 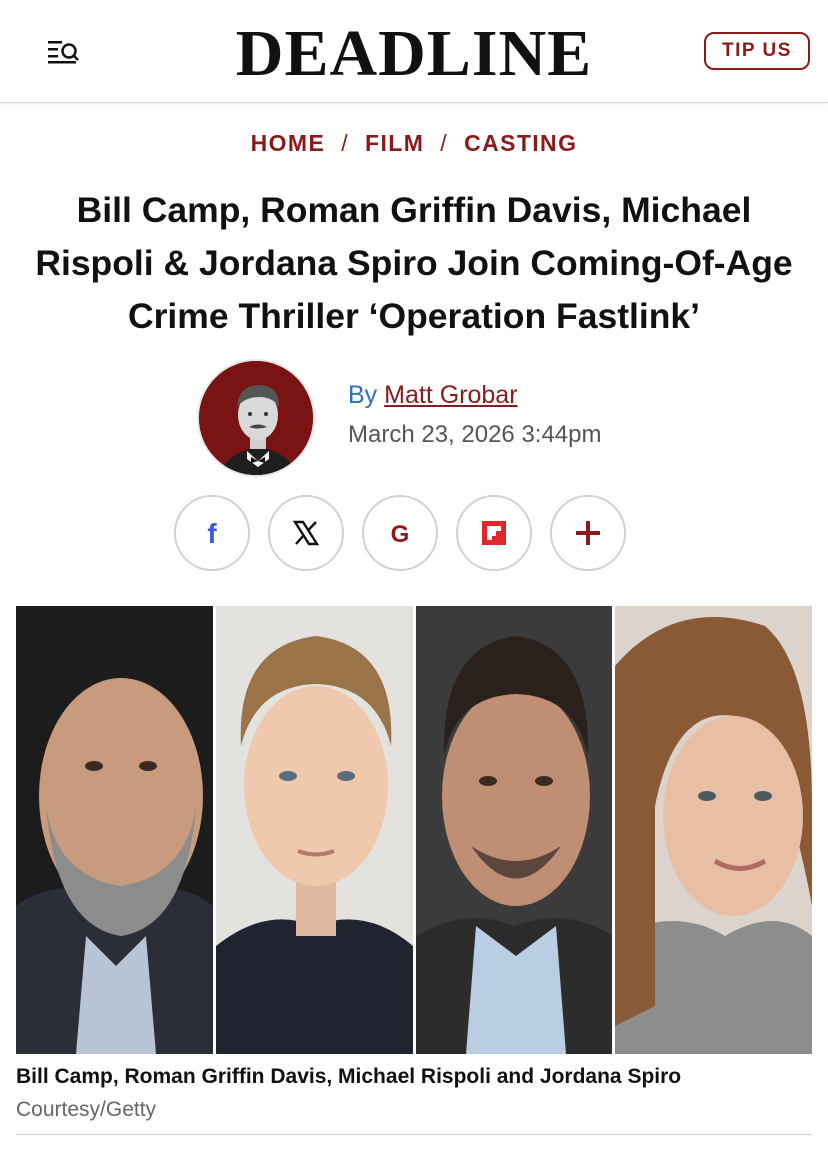 What do you see at coordinates (514, 830) in the screenshot?
I see `photo-michael-rispoli` at bounding box center [514, 830].